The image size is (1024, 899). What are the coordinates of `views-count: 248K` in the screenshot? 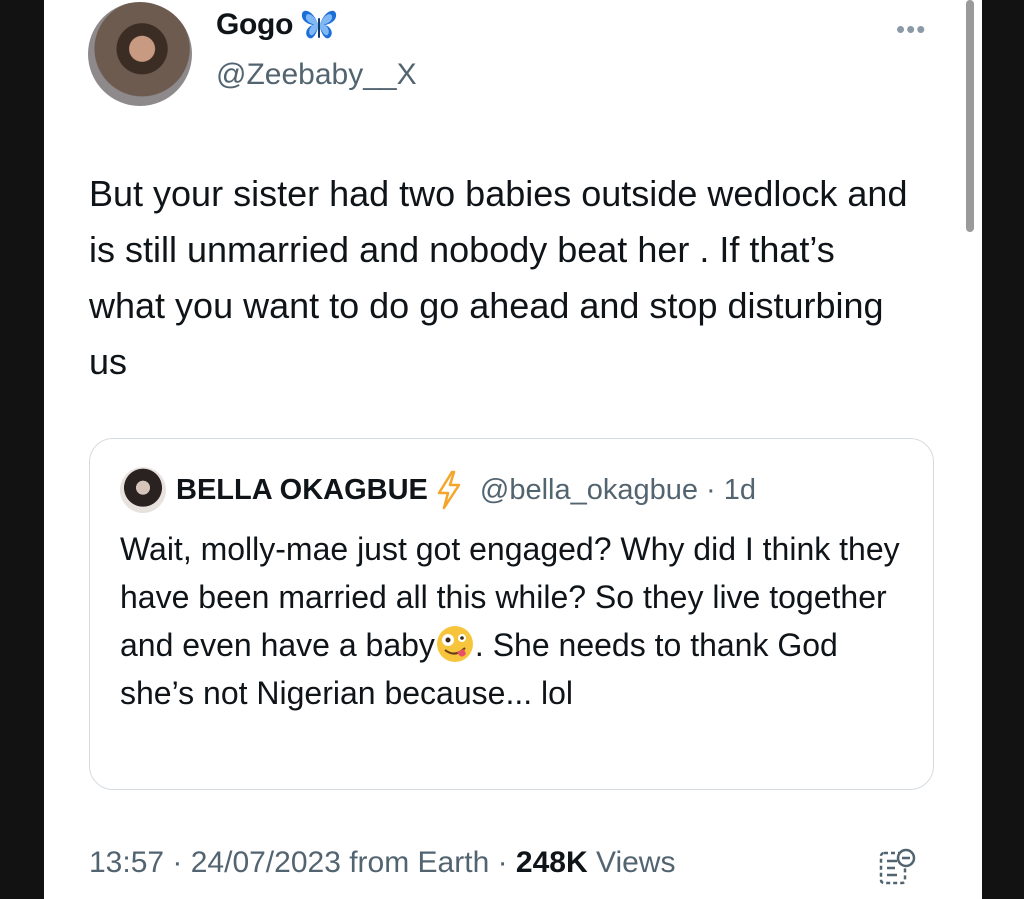 It's located at (551, 862).